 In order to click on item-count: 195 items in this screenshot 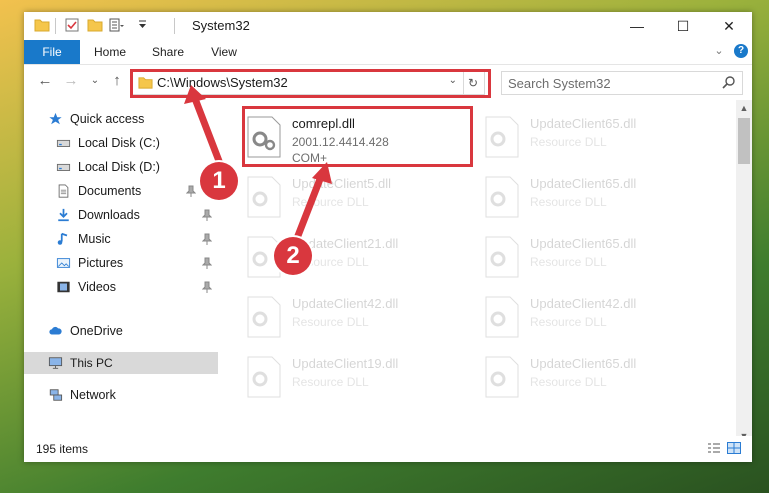, I will do `click(62, 449)`.